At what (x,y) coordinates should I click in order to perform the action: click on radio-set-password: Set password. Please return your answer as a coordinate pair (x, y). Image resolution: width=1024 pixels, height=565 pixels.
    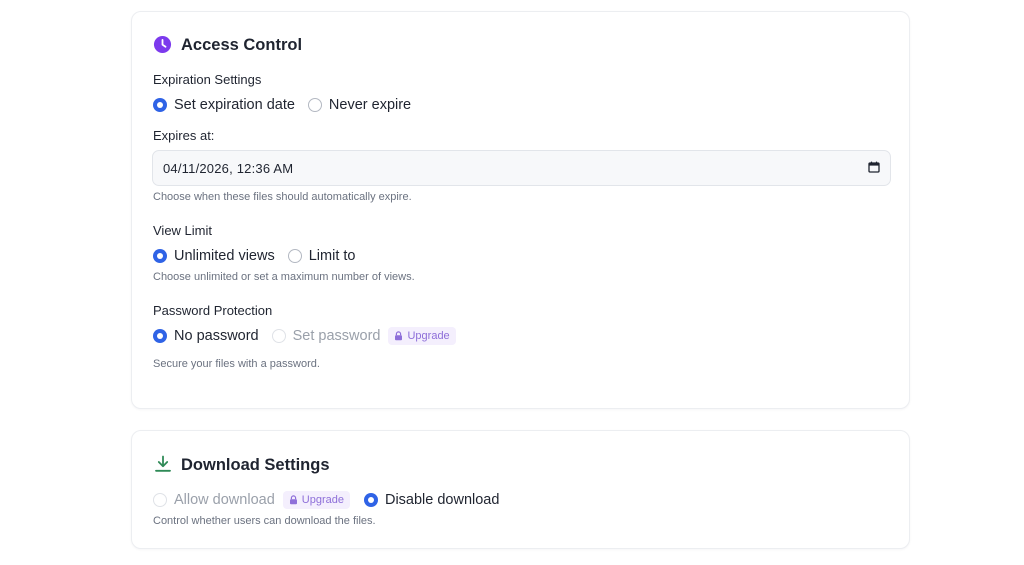
    Looking at the image, I should click on (326, 336).